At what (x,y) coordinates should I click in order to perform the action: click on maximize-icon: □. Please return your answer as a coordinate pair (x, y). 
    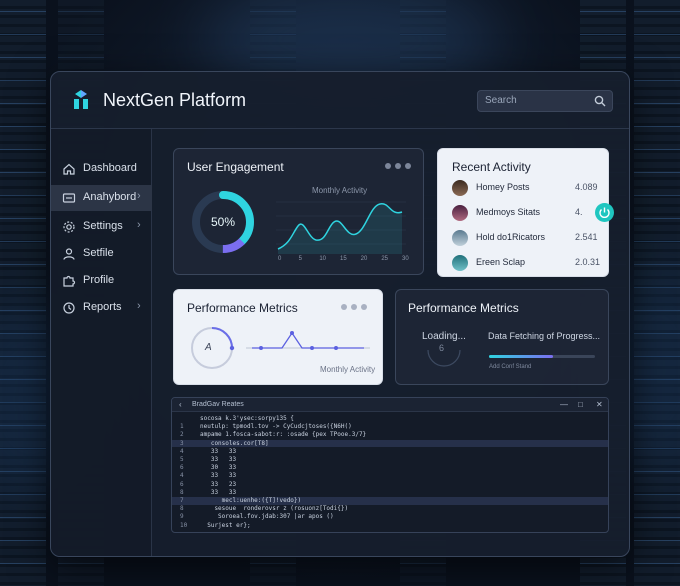
    Looking at the image, I should click on (580, 404).